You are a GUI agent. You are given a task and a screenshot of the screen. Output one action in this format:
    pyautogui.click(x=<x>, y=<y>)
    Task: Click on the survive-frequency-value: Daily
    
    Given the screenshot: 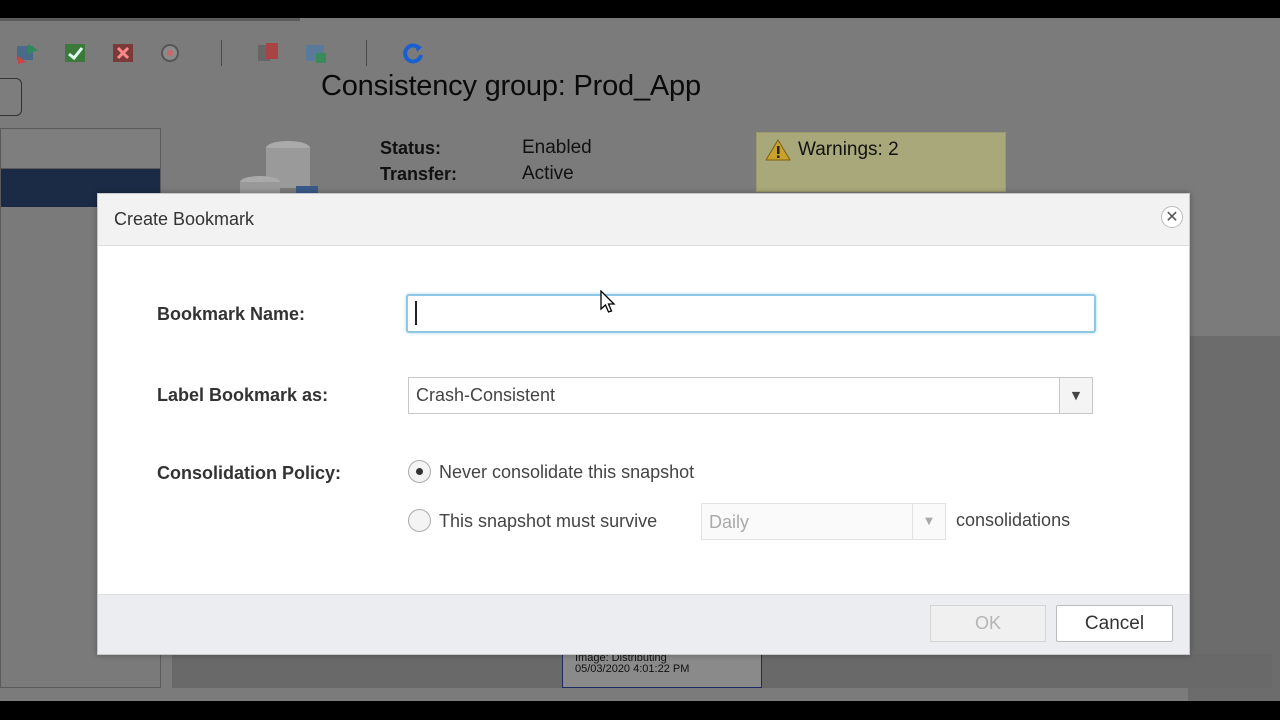 What is the action you would take?
    pyautogui.click(x=729, y=522)
    